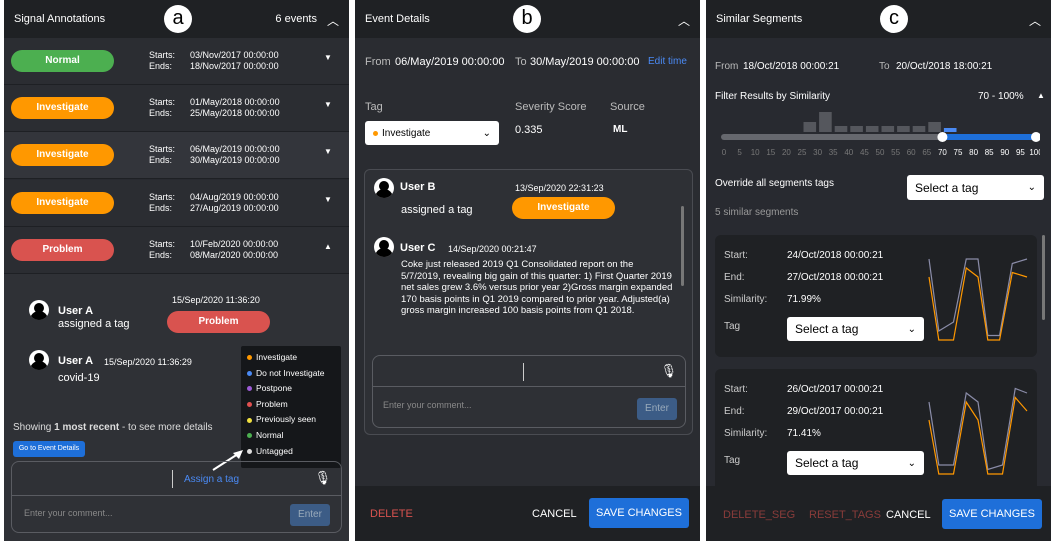 This screenshot has width=1054, height=541. I want to click on tag-menu-item: Normal, so click(291, 436).